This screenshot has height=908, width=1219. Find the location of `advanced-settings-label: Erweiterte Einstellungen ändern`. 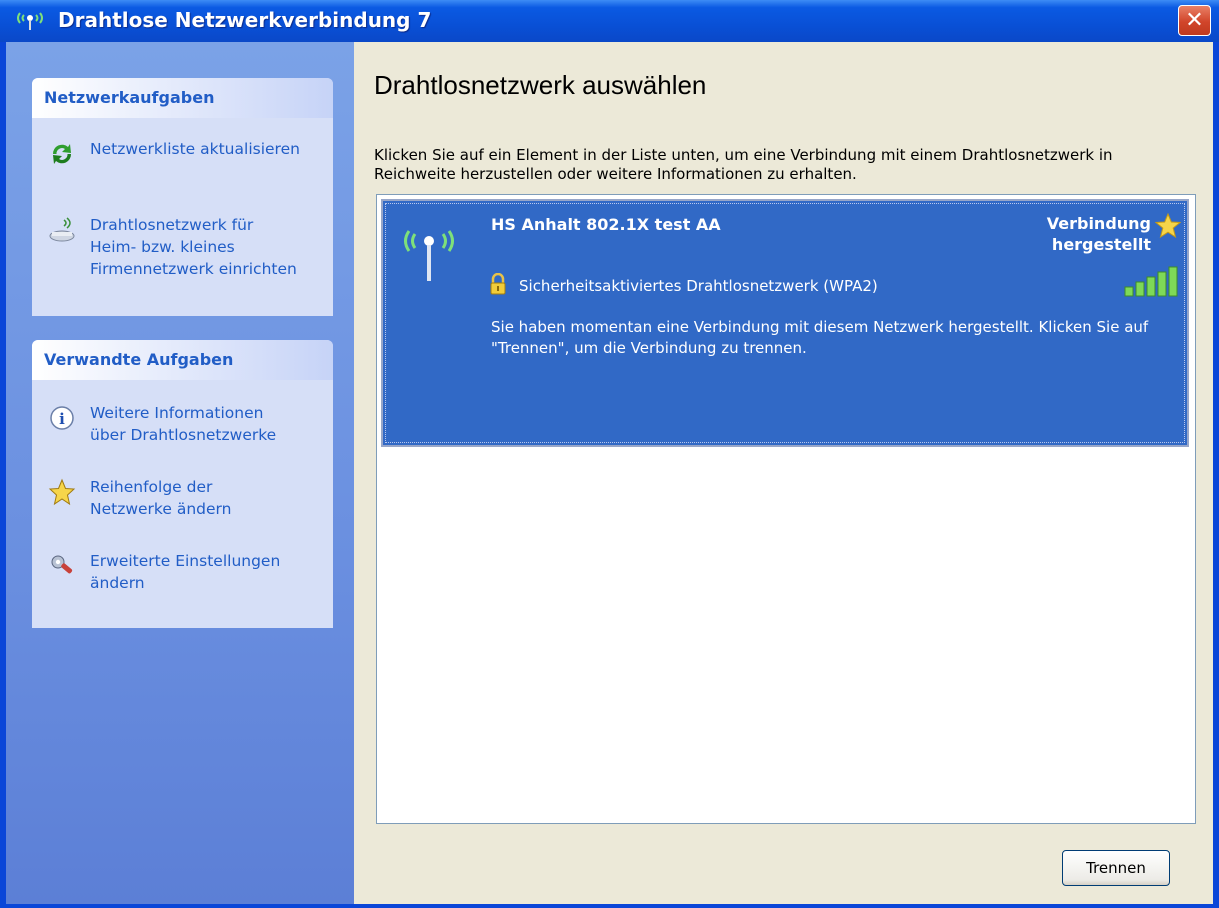

advanced-settings-label: Erweiterte Einstellungen ändern is located at coordinates (185, 572).